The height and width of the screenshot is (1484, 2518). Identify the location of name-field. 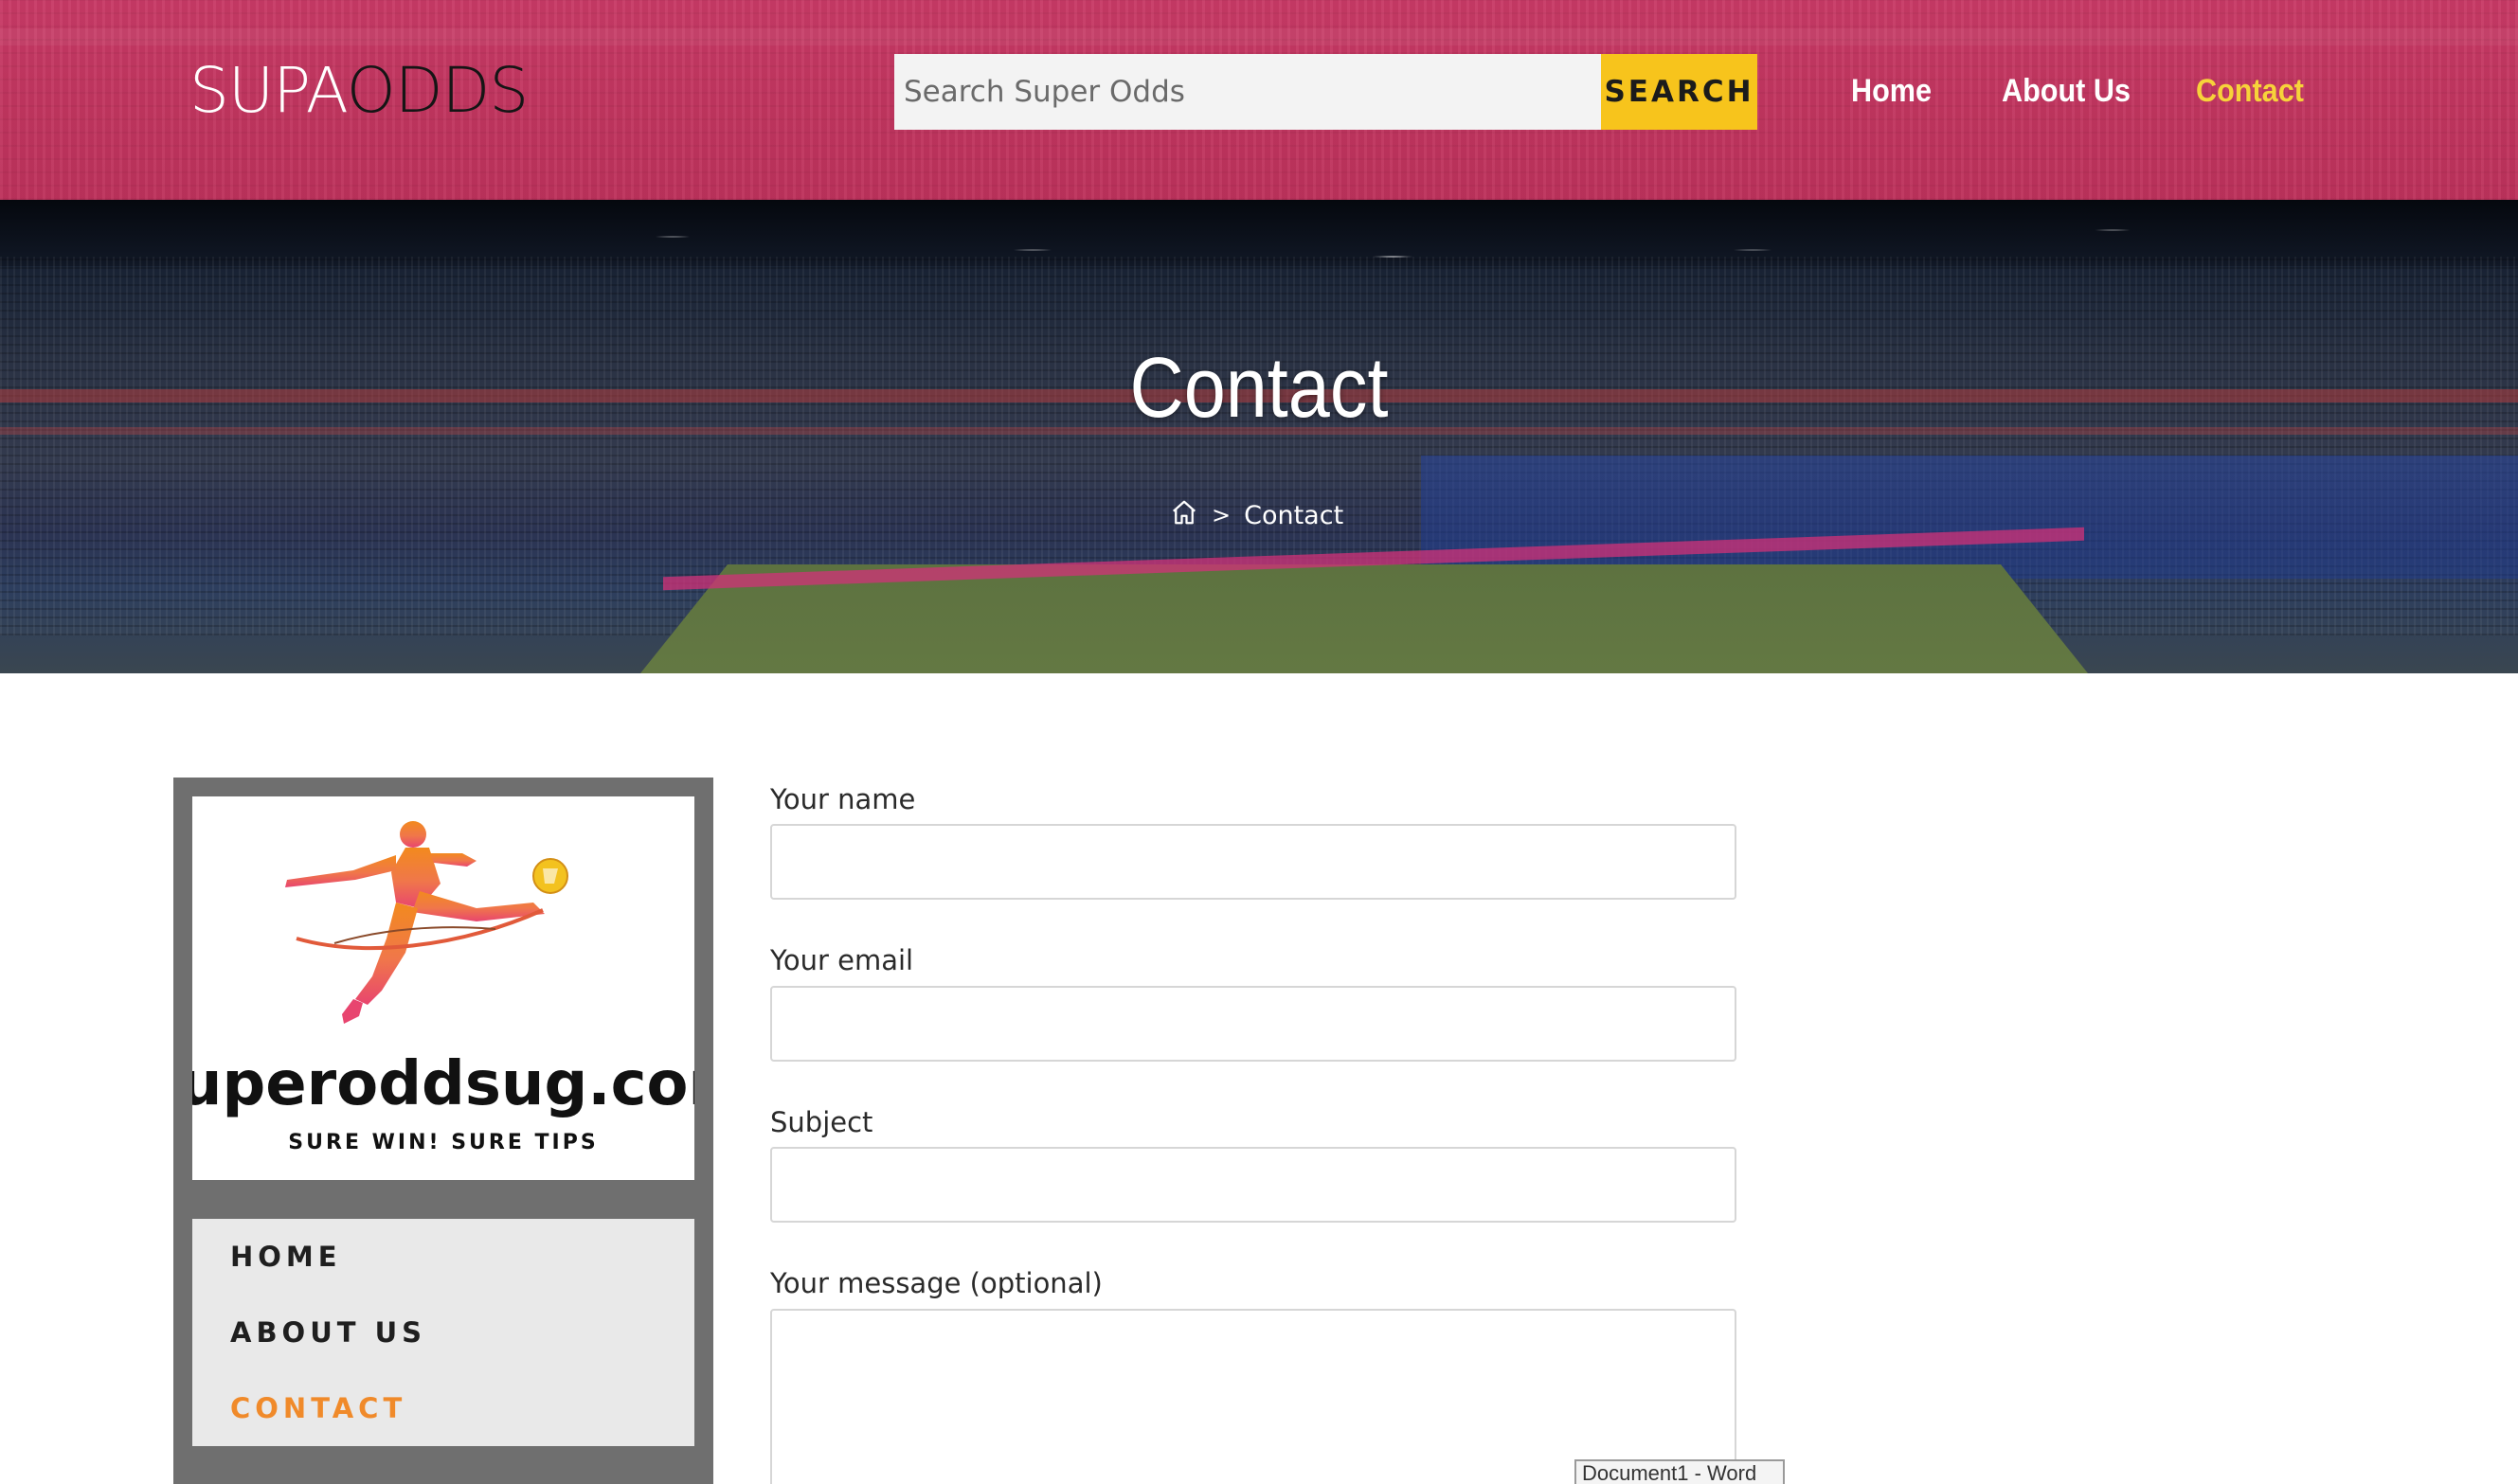
(1253, 862).